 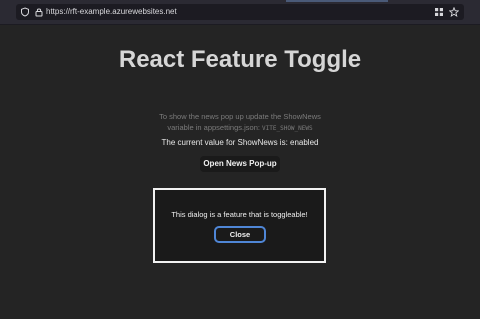 I want to click on shield-icon, so click(x=25, y=12).